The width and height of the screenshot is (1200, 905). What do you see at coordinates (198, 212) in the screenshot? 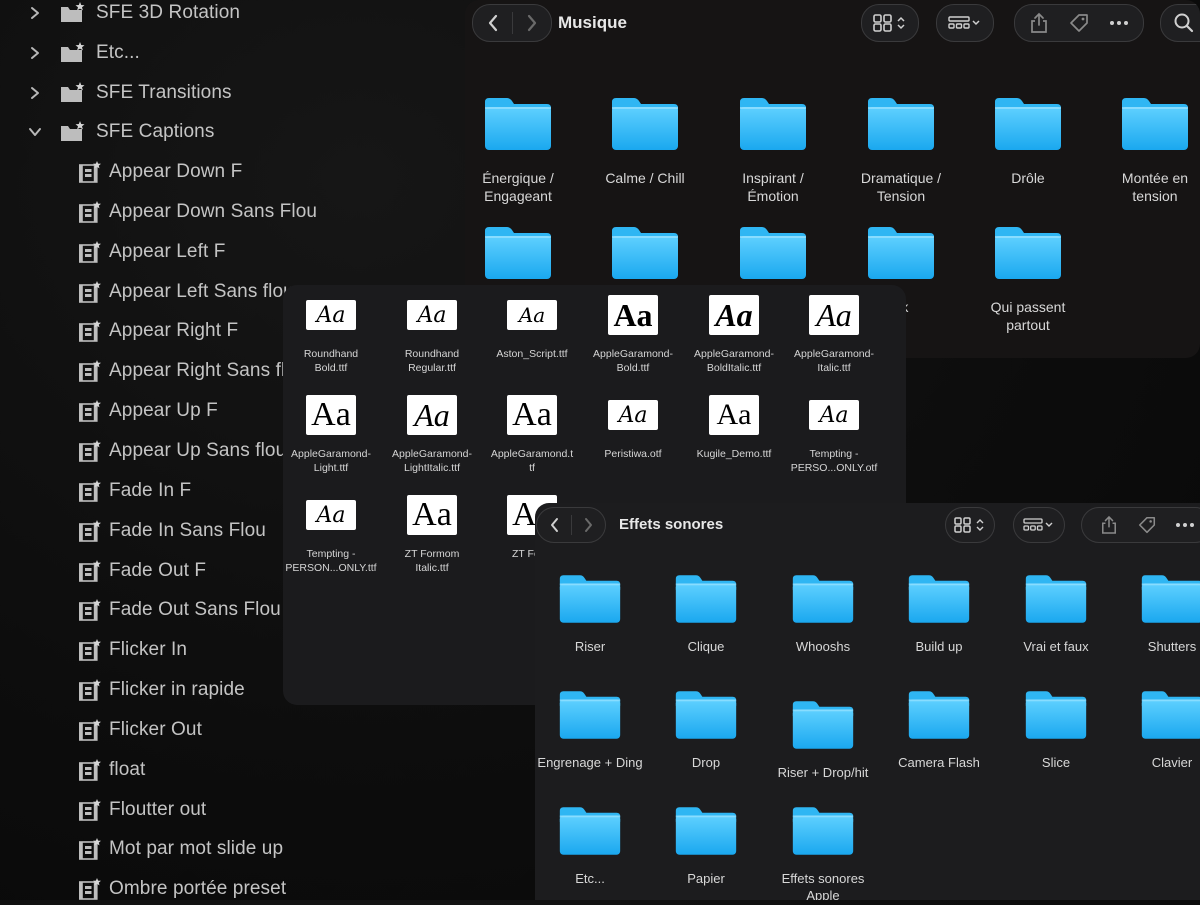
I see `preset-item: Appear Down Sans Flou` at bounding box center [198, 212].